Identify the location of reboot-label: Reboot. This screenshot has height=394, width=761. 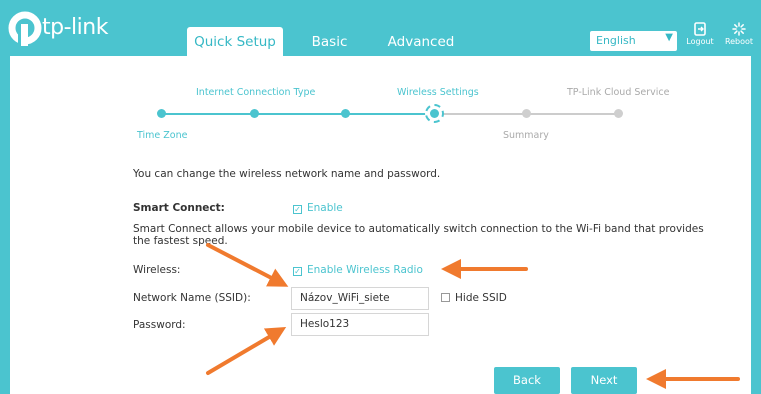
(739, 41).